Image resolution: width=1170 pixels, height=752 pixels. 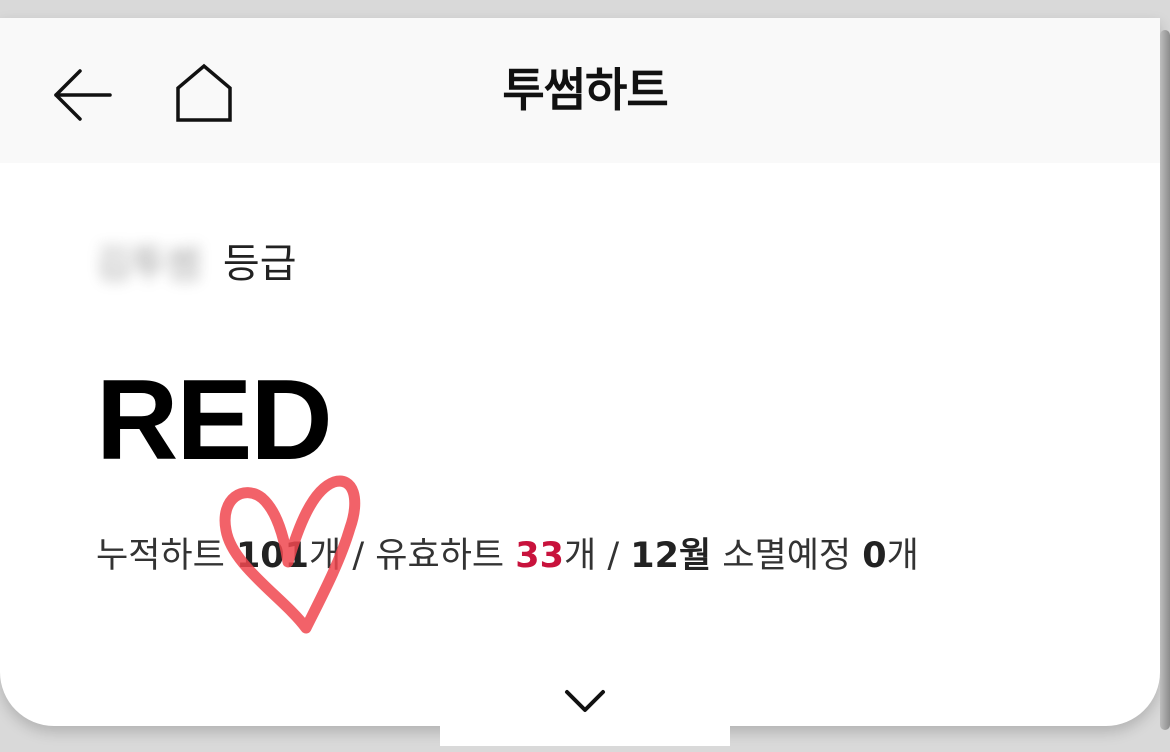 I want to click on valid-value: 33, so click(x=539, y=556).